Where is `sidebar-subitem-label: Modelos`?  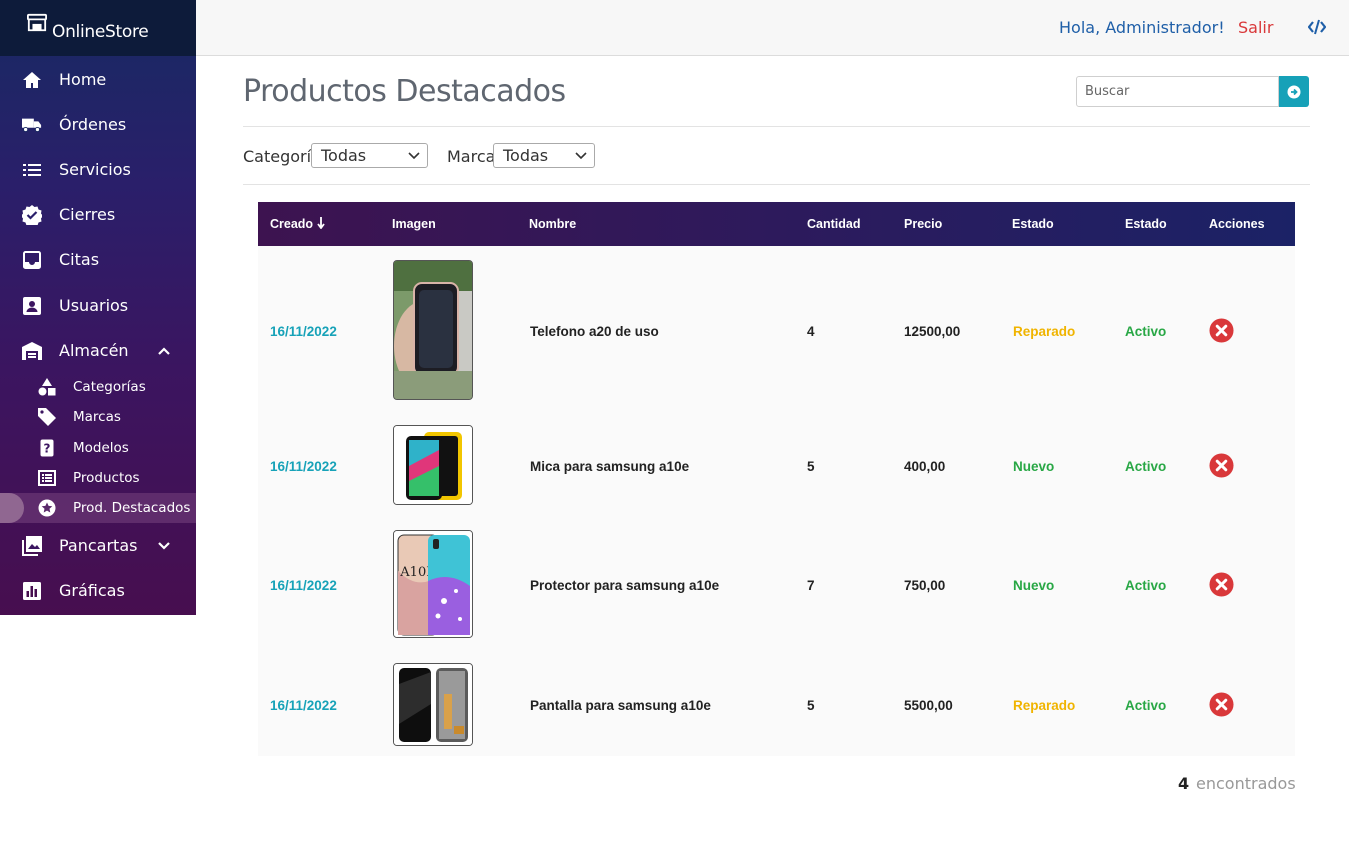 sidebar-subitem-label: Modelos is located at coordinates (101, 448).